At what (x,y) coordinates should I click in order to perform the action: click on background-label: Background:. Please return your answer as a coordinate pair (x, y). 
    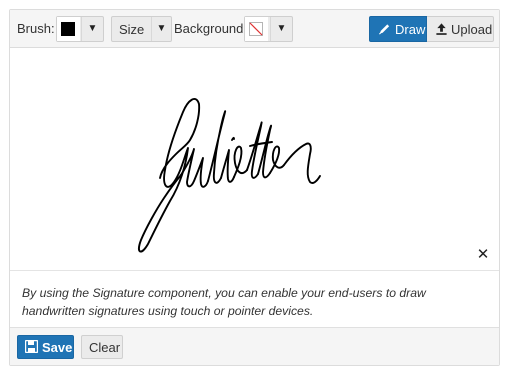
    Looking at the image, I should click on (210, 28).